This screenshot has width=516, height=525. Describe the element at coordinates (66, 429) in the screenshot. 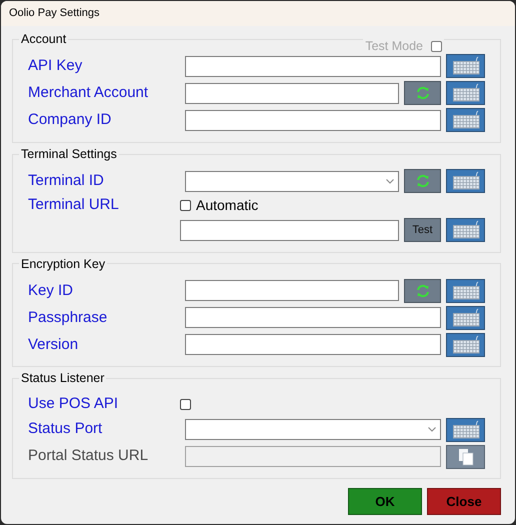

I see `field-label: Status Port` at that location.